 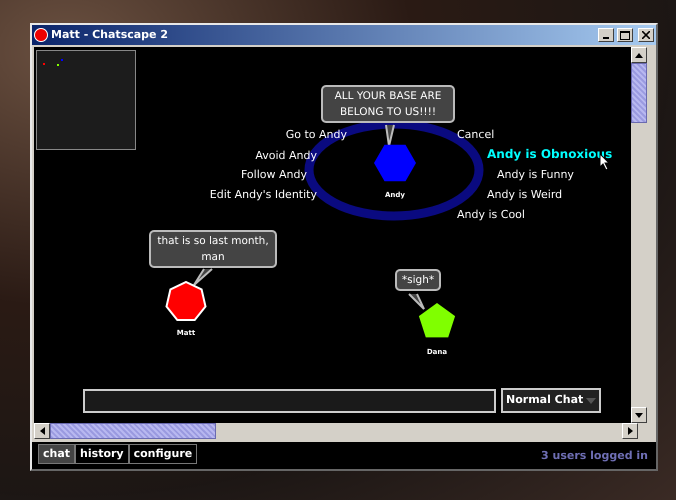 What do you see at coordinates (491, 214) in the screenshot?
I see `menu-item: Andy is Cool` at bounding box center [491, 214].